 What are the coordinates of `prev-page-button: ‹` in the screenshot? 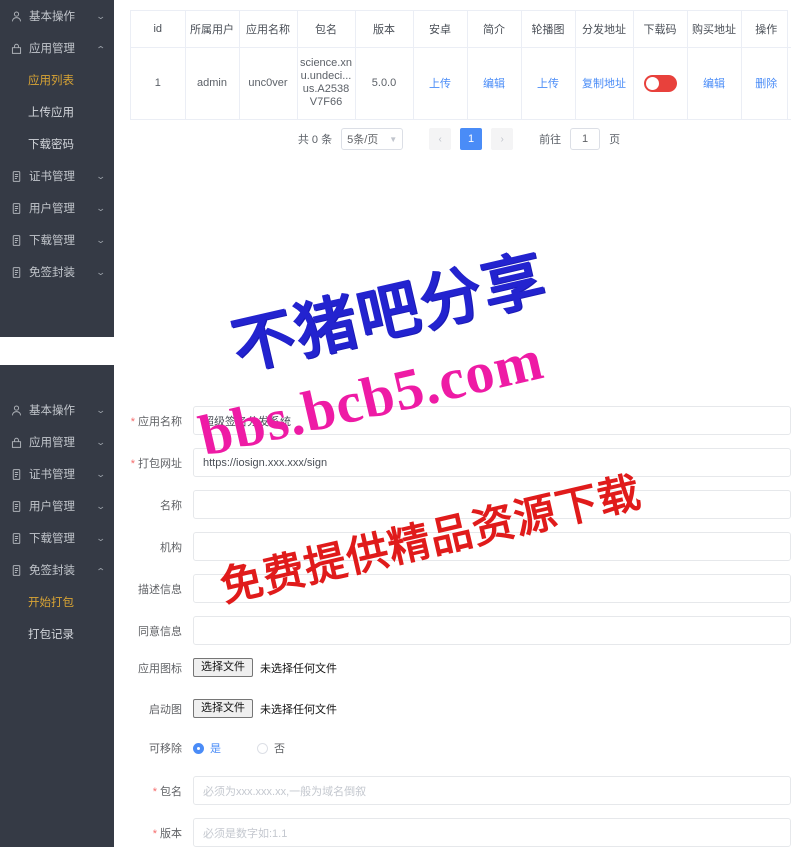 It's located at (440, 139).